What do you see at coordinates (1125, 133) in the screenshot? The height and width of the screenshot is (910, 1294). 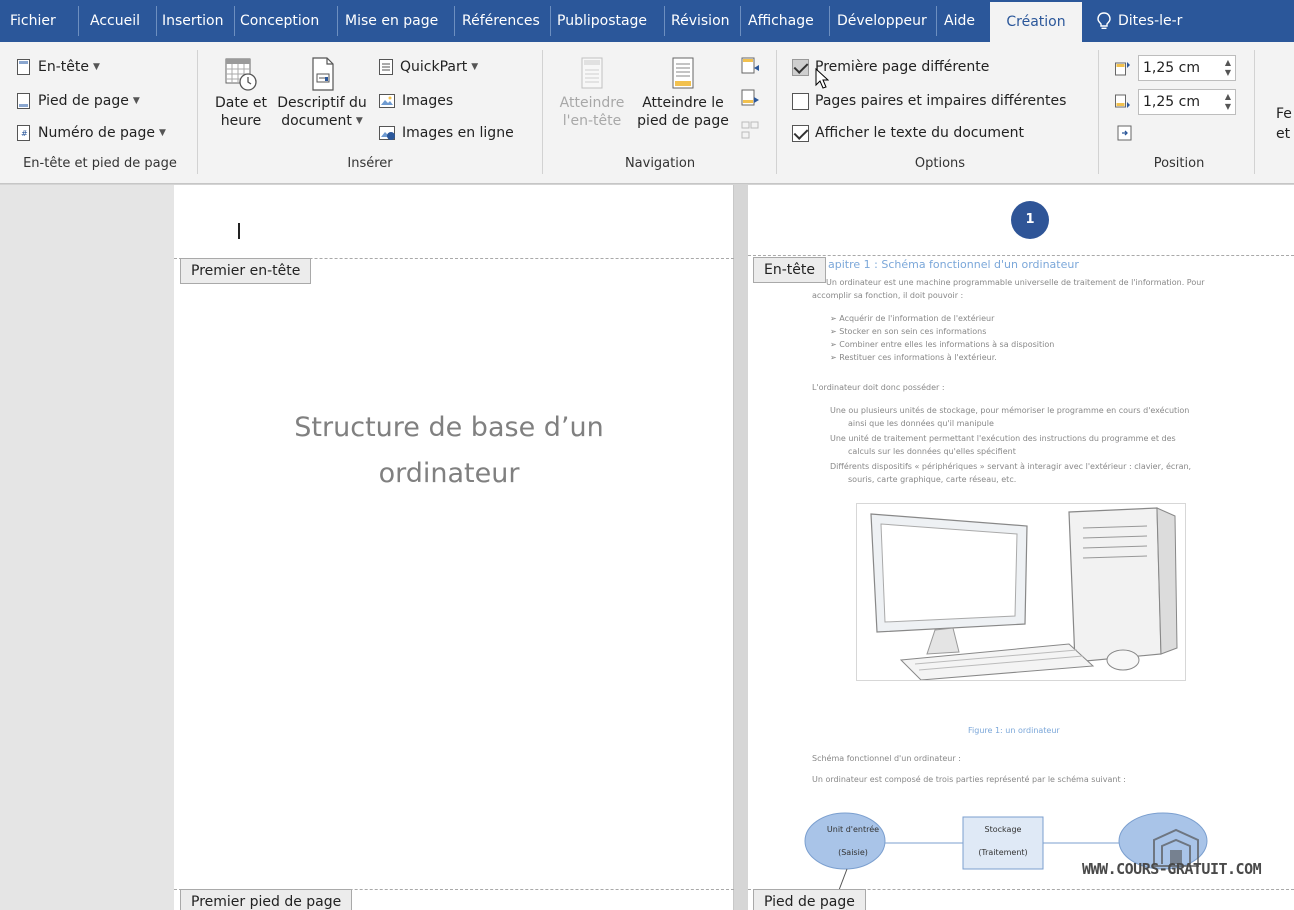 I see `insert-alignment-tab-icon` at bounding box center [1125, 133].